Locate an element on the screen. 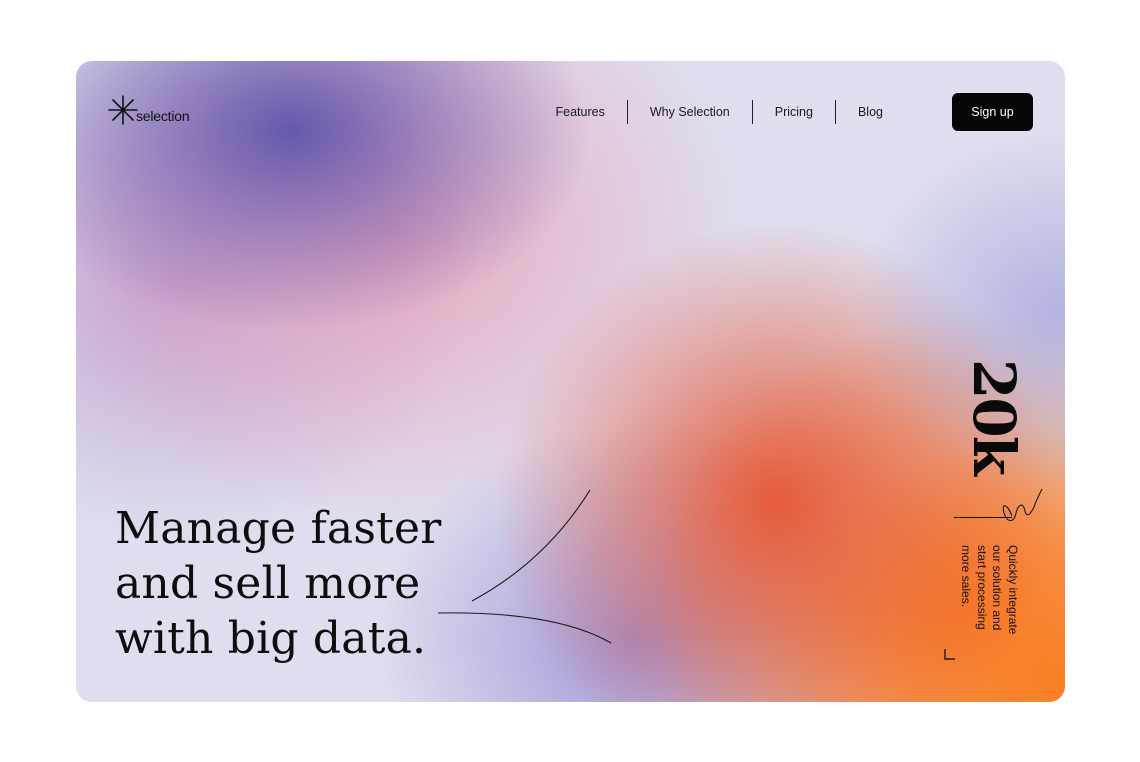 The image size is (1140, 762). main-nav: Features Why Selection Pricing Blog is located at coordinates (720, 112).